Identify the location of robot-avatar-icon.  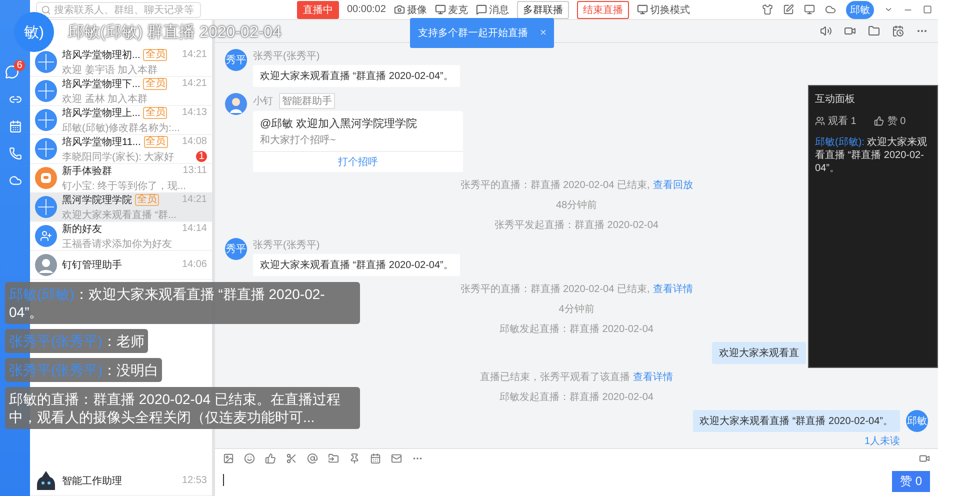
(46, 481).